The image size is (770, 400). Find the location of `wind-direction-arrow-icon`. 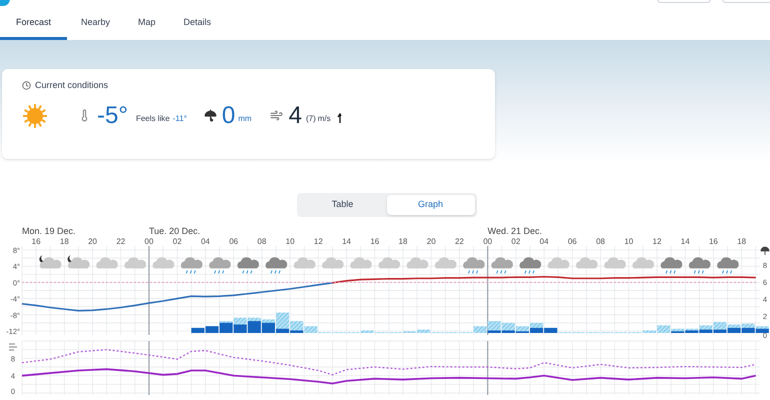

wind-direction-arrow-icon is located at coordinates (339, 117).